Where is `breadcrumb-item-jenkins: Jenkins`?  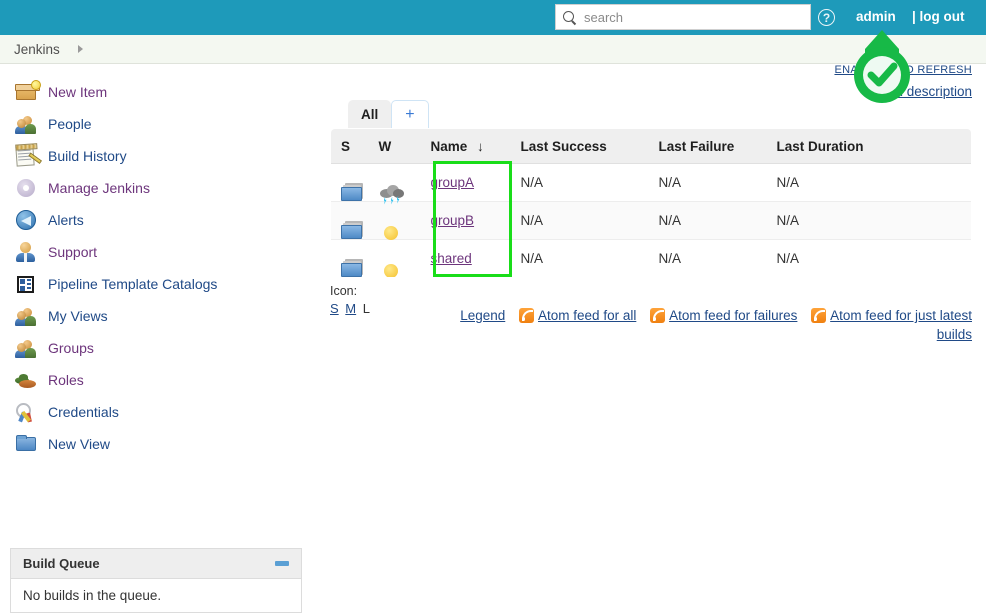 breadcrumb-item-jenkins: Jenkins is located at coordinates (37, 49).